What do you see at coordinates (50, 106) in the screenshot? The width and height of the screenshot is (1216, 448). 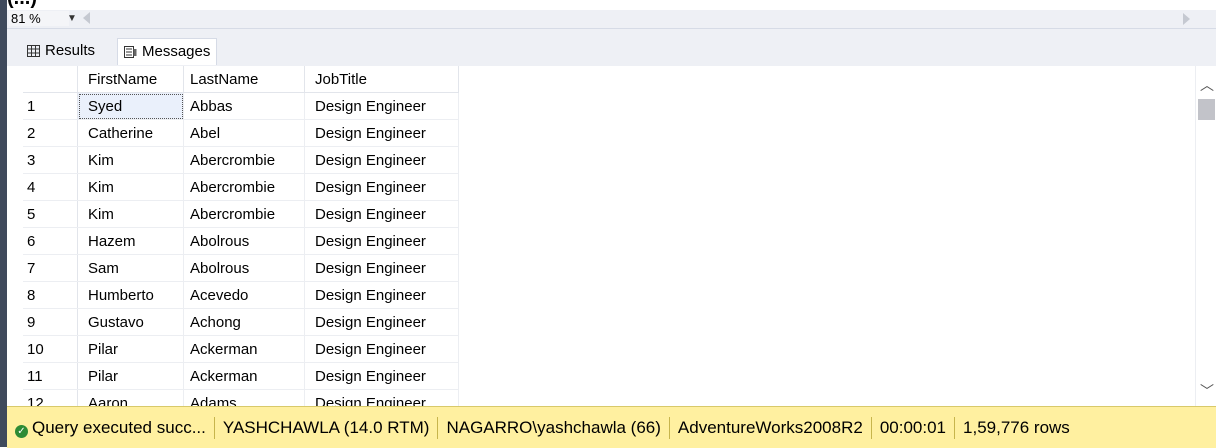 I see `row-number: 1` at bounding box center [50, 106].